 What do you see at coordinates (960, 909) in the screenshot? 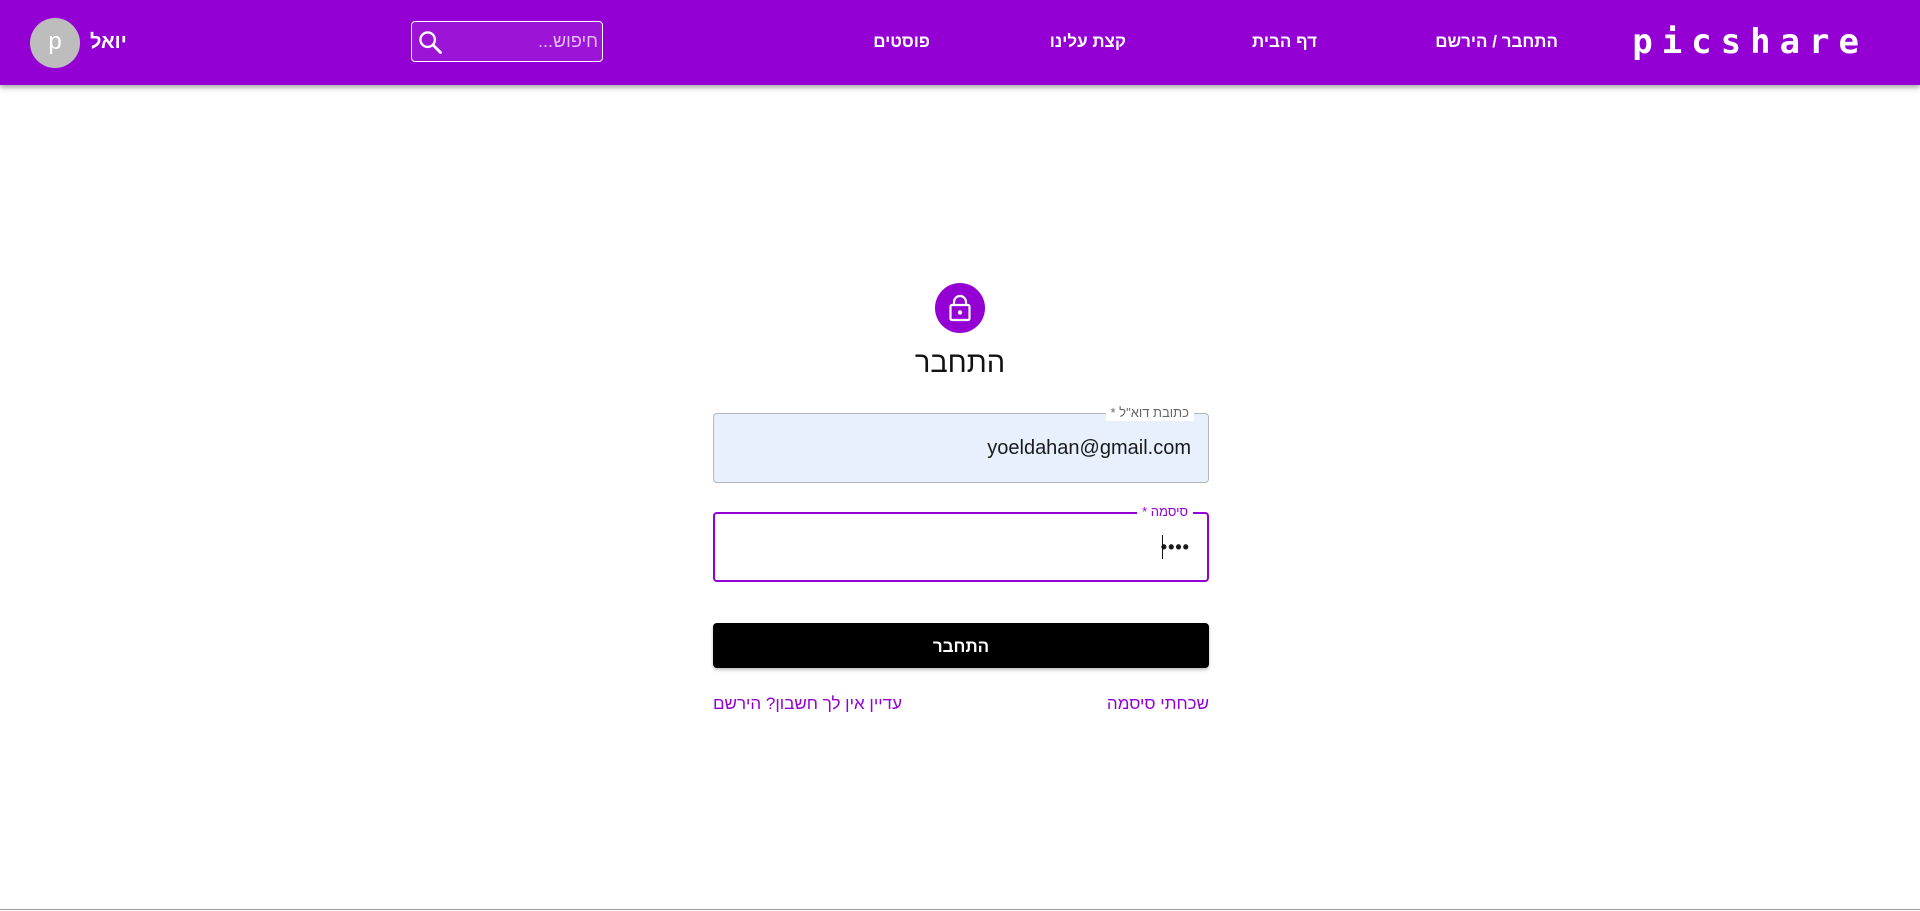
I see `bottom-divider` at bounding box center [960, 909].